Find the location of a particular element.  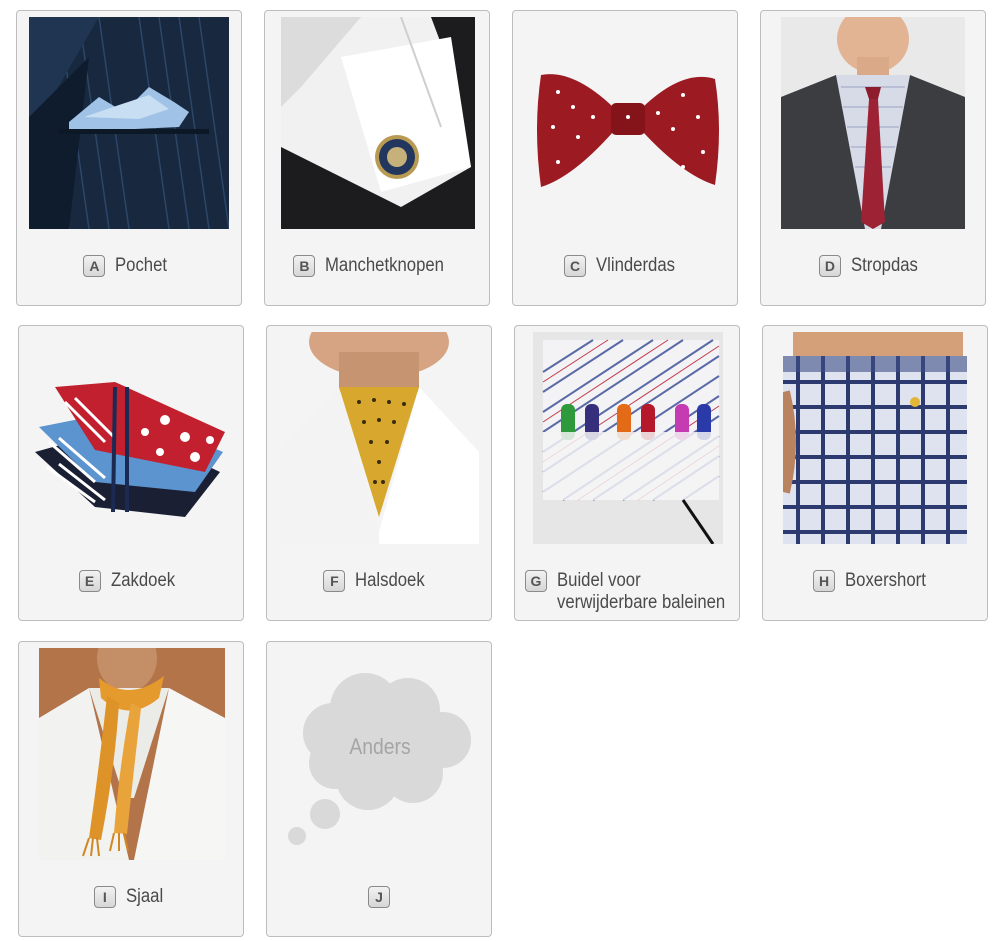

option-card-d: D Stropdas is located at coordinates (873, 158).